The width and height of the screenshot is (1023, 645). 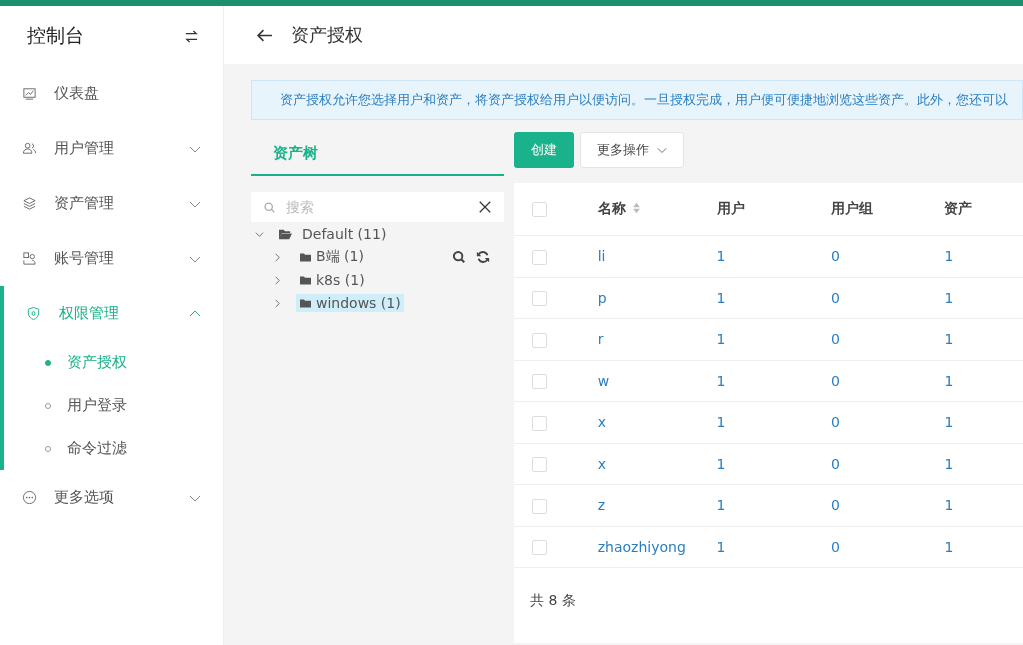 What do you see at coordinates (29, 93) in the screenshot?
I see `chart-icon` at bounding box center [29, 93].